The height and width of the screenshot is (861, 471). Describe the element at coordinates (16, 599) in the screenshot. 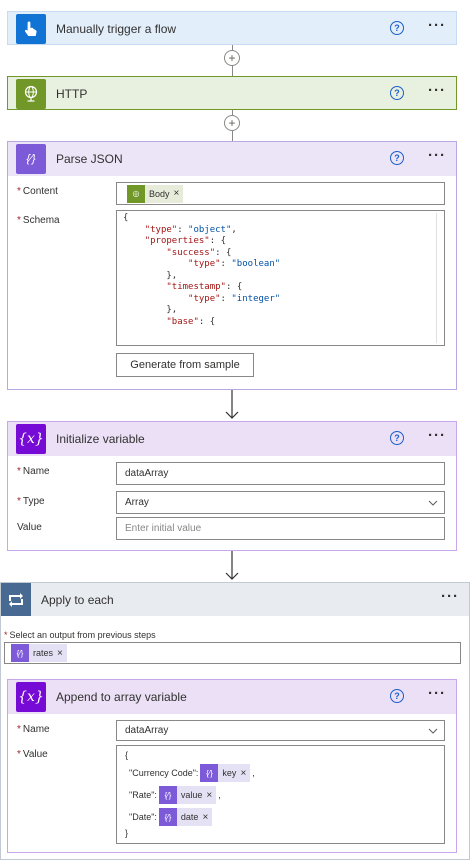

I see `loop-icon` at that location.